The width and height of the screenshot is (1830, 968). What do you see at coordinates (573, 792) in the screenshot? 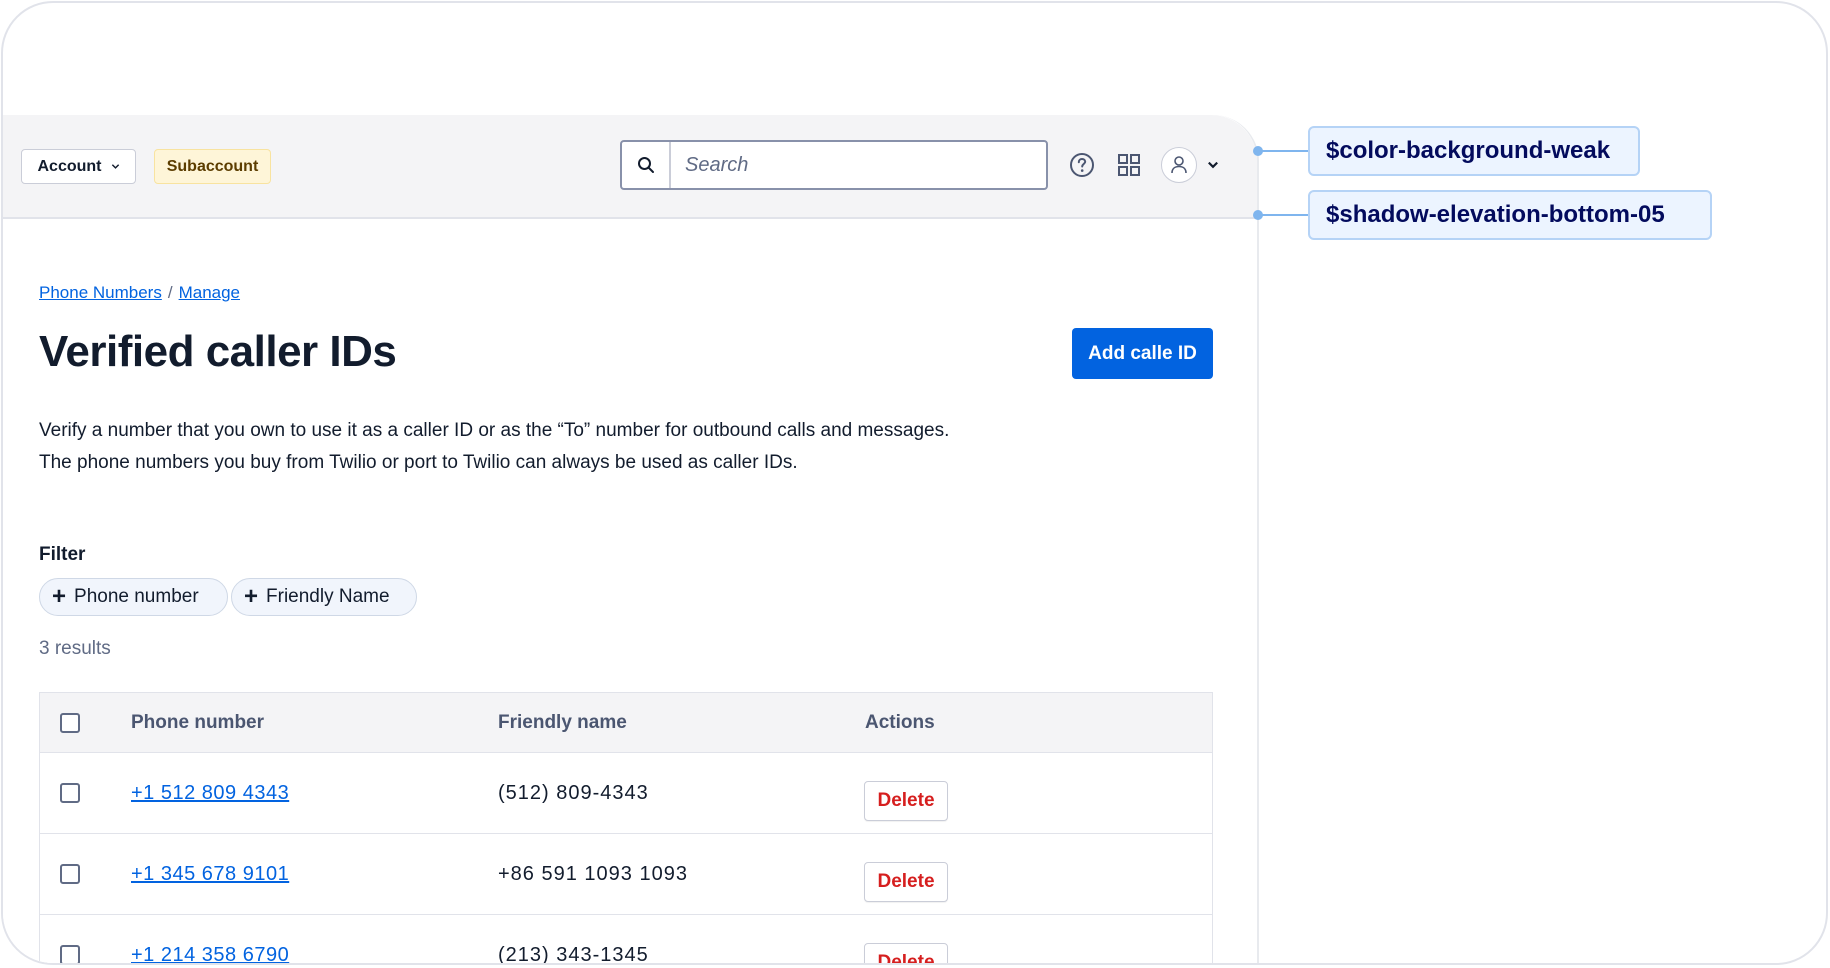
I see `friendly-name-cell: (512) 809-4343` at bounding box center [573, 792].